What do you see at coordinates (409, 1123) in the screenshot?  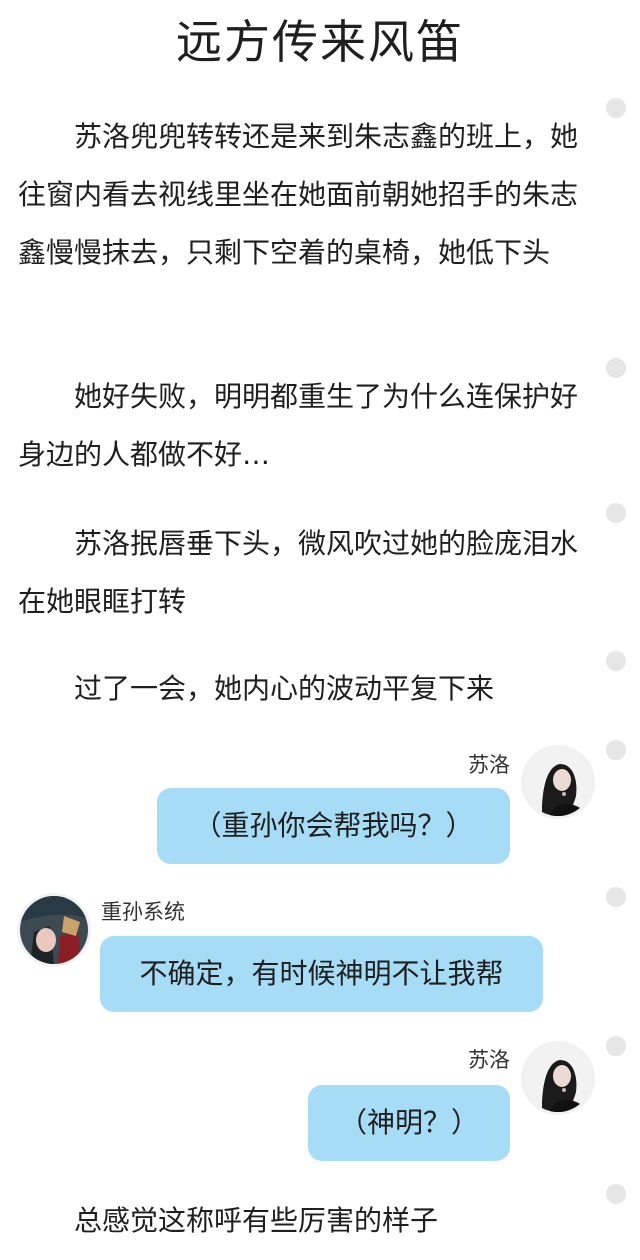 I see `chat-bubble-right: （神明？）` at bounding box center [409, 1123].